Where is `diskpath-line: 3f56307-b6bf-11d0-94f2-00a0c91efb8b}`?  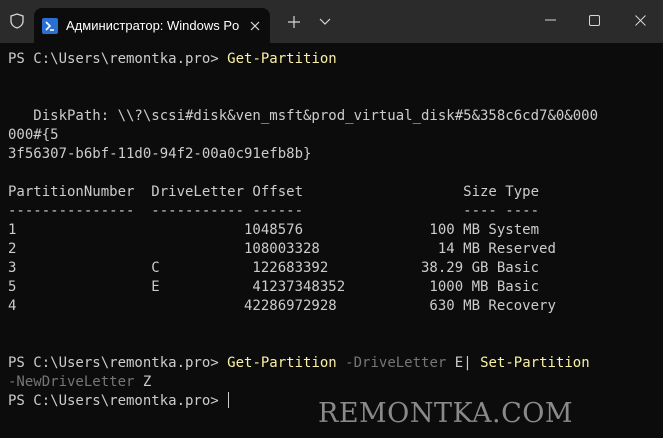
diskpath-line: 3f56307-b6bf-11d0-94f2-00a0c91efb8b} is located at coordinates (160, 154).